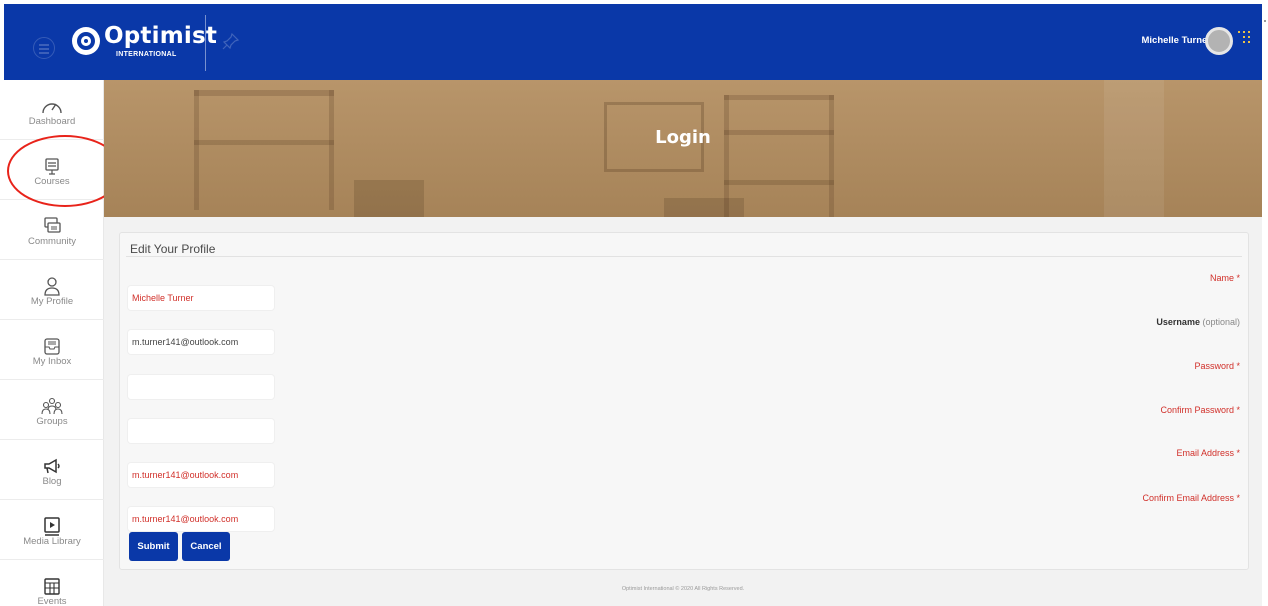 The width and height of the screenshot is (1268, 606). Describe the element at coordinates (44, 48) in the screenshot. I see `menu-icon` at that location.